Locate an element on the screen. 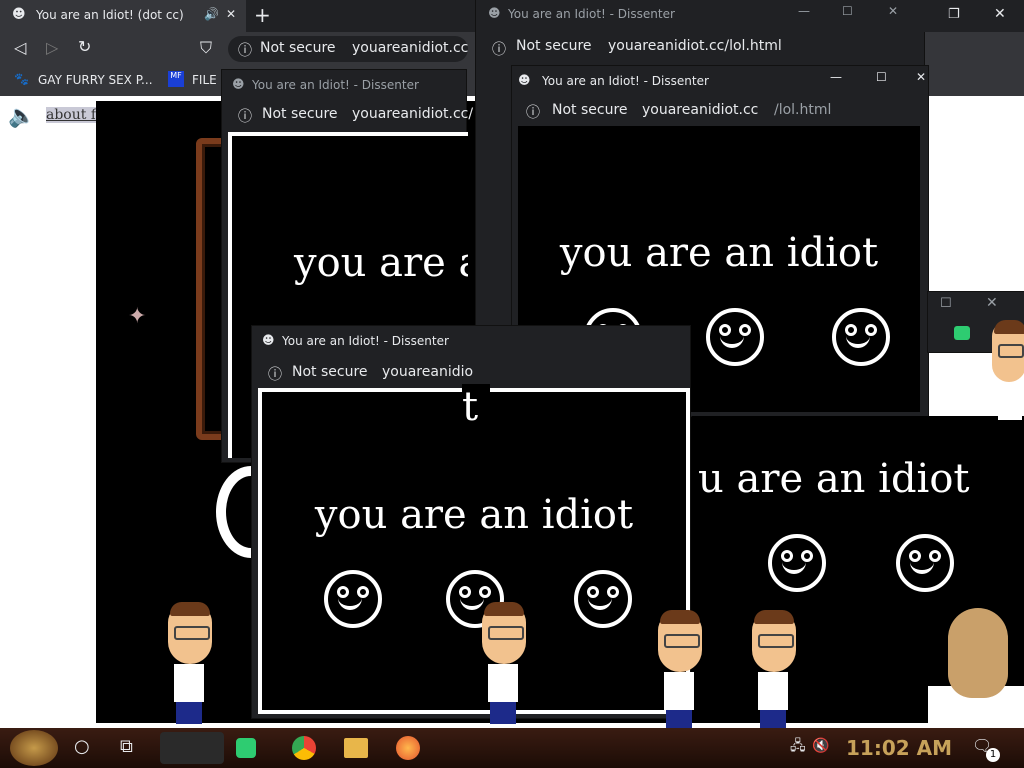 Image resolution: width=1024 pixels, height=768 pixels. speaker-icon: 🔊 is located at coordinates (211, 14).